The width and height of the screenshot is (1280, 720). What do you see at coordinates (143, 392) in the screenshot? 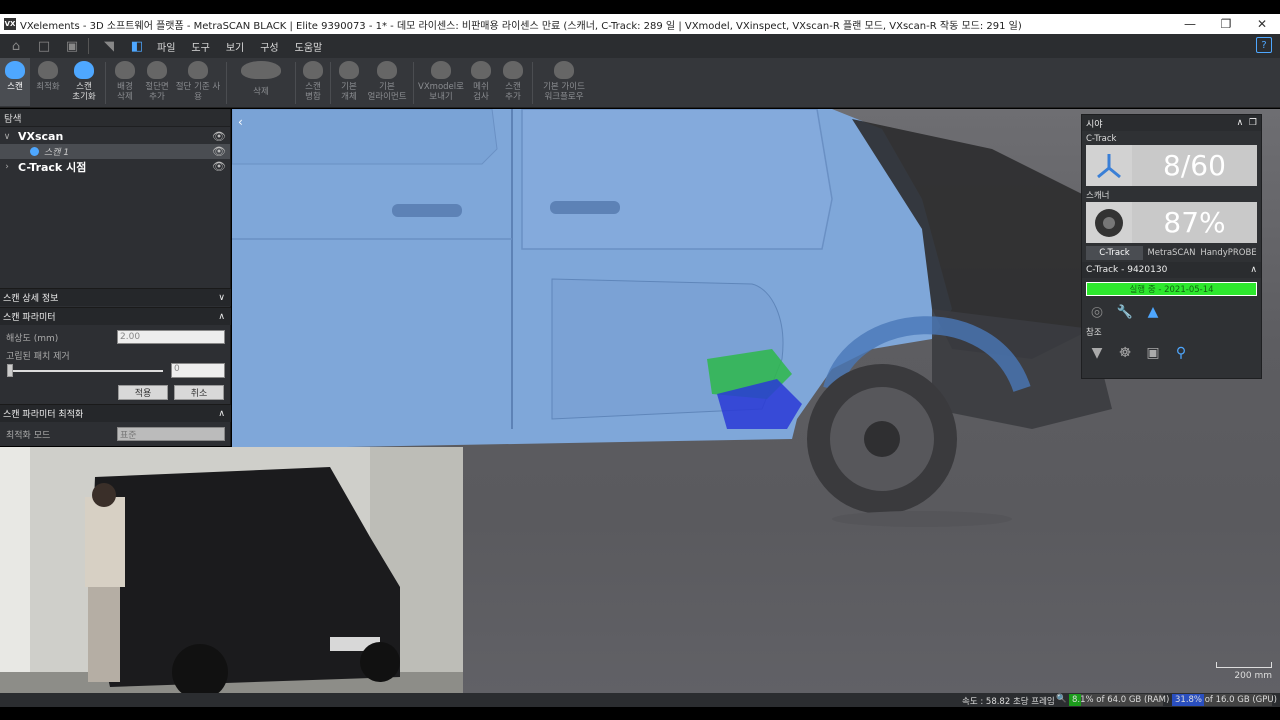
I see `apply-button: 적용` at bounding box center [143, 392].